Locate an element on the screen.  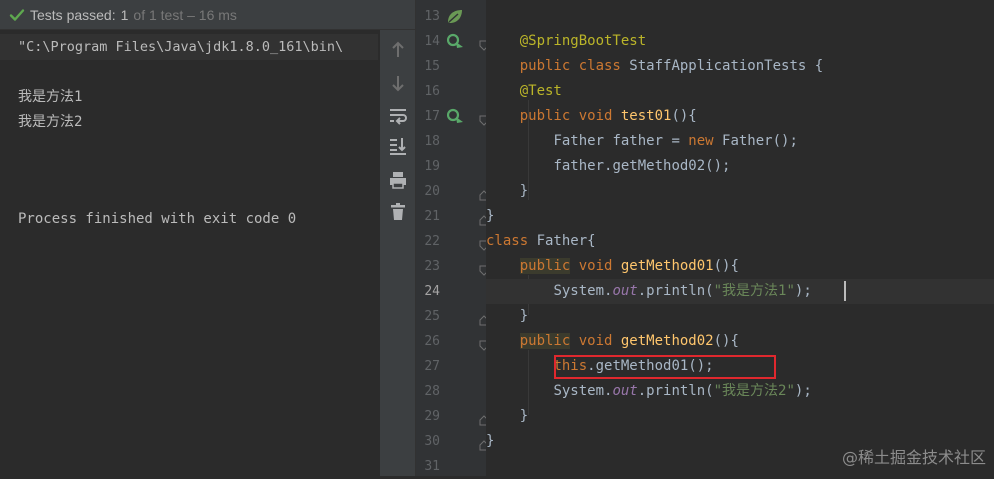
line-number: 15 is located at coordinates (432, 66).